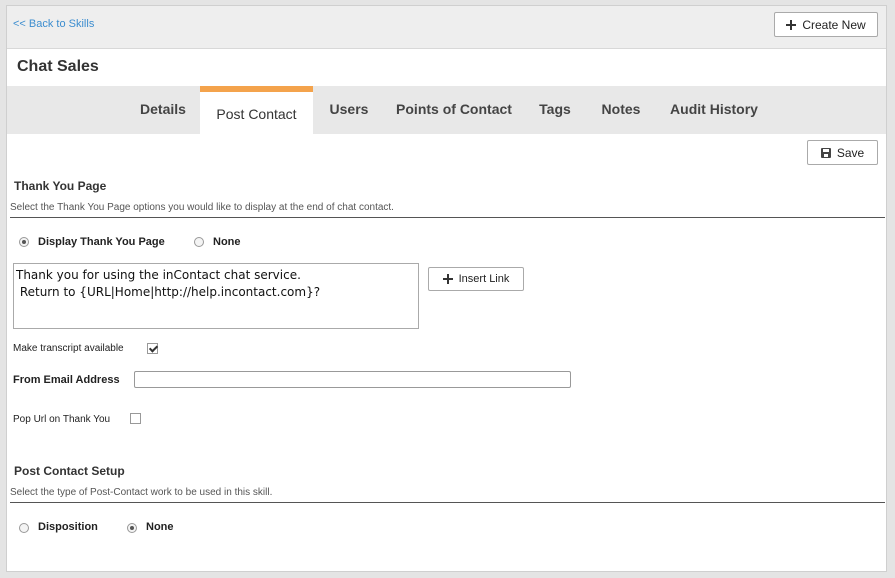  Describe the element at coordinates (349, 110) in the screenshot. I see `tab-users: Users` at that location.